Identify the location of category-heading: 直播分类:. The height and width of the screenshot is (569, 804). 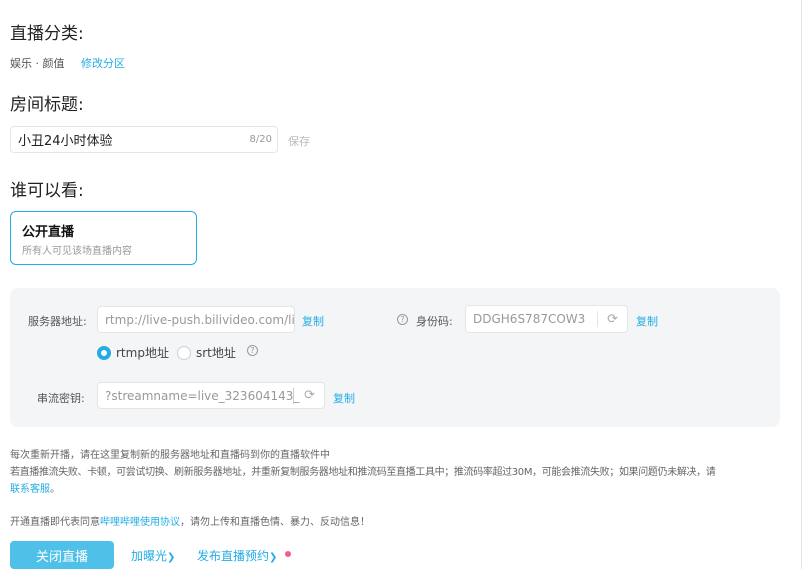
(47, 34).